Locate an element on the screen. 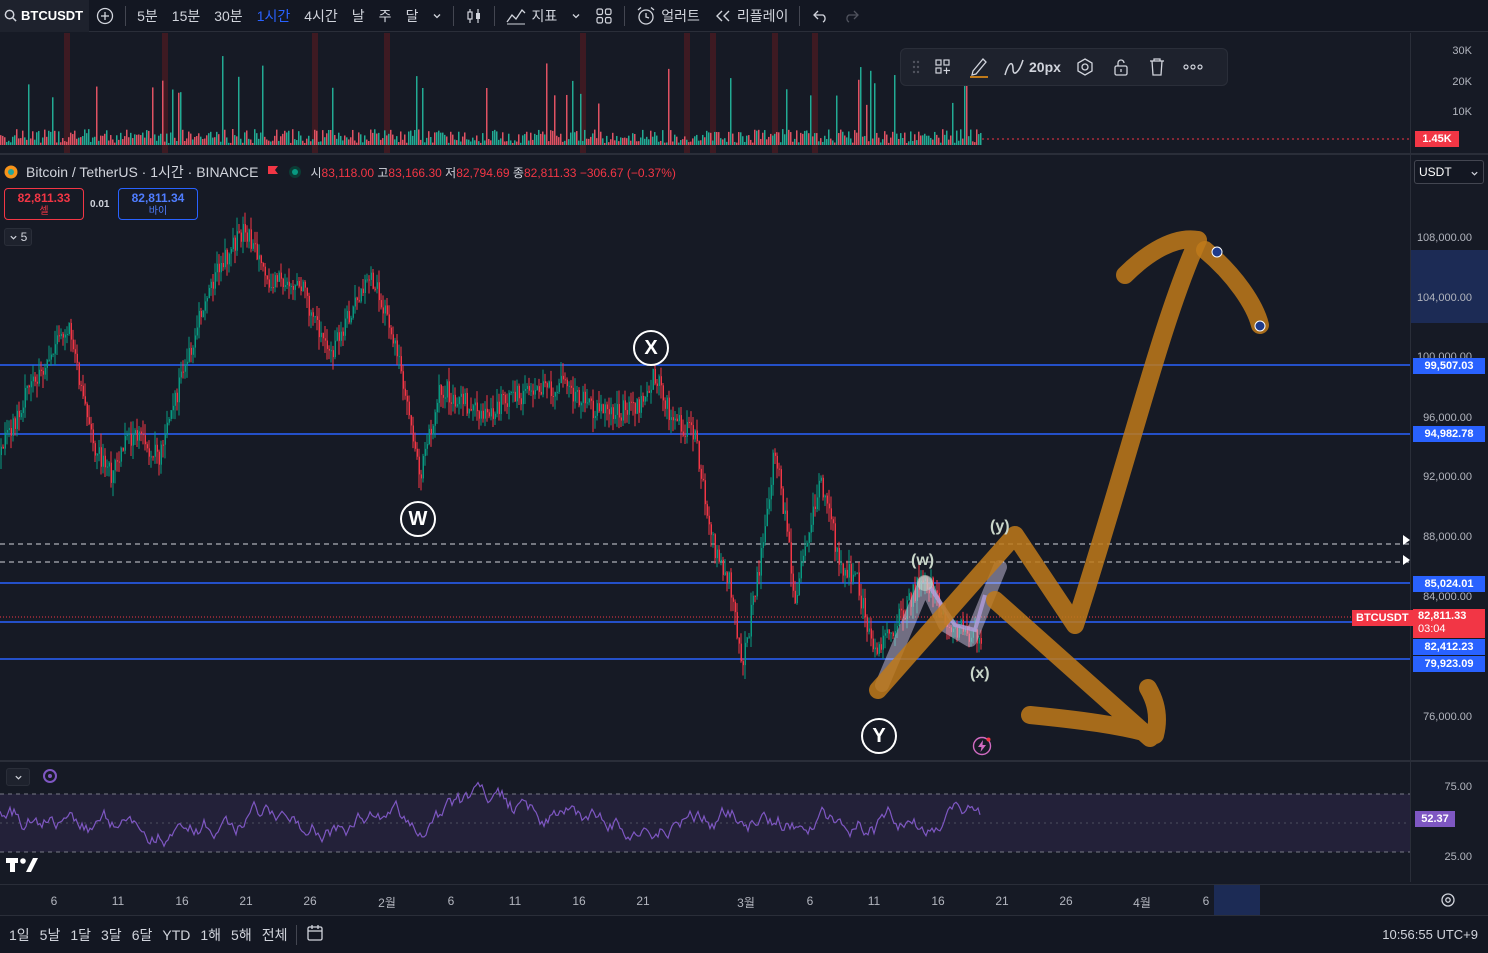  interval-dropdown is located at coordinates (437, 16).